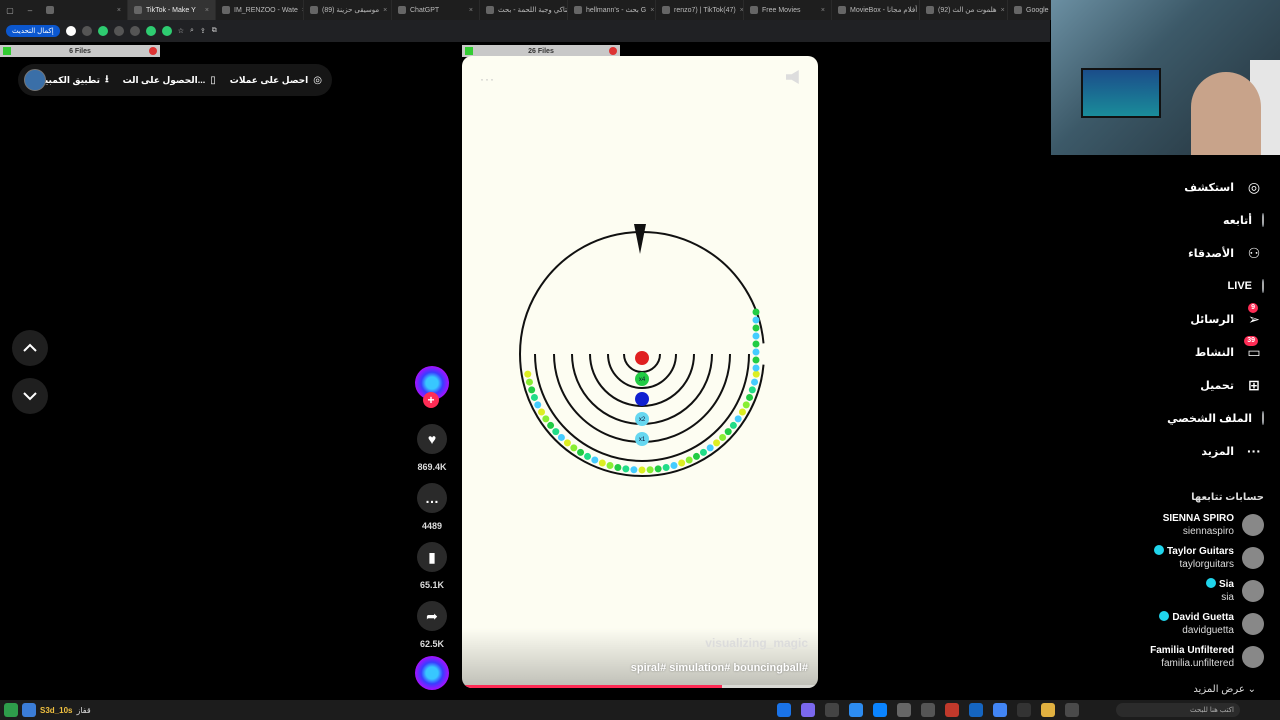 This screenshot has height=720, width=1280. Describe the element at coordinates (1164, 659) in the screenshot. I see `following-account: Familia Unfiltered familia.unfiltered` at that location.